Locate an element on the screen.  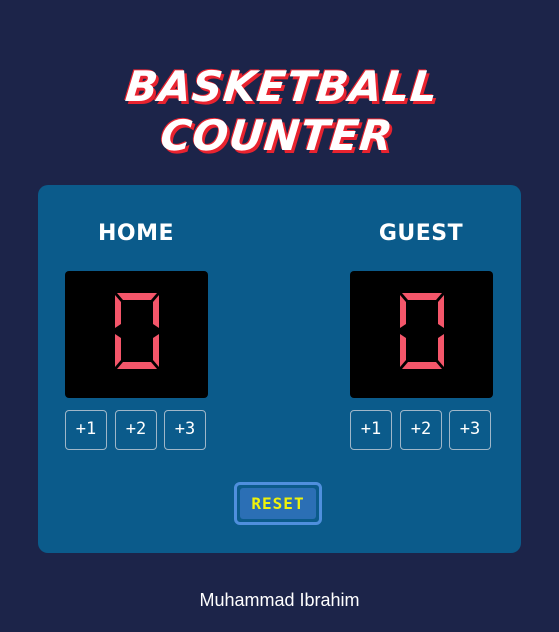
home-score-digit is located at coordinates (137, 331).